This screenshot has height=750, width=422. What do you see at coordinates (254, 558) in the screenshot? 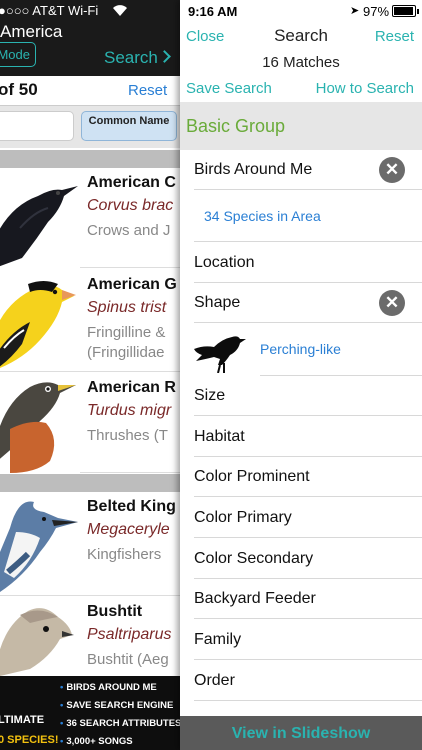
I see `attribute-label: Color Secondary` at bounding box center [254, 558].